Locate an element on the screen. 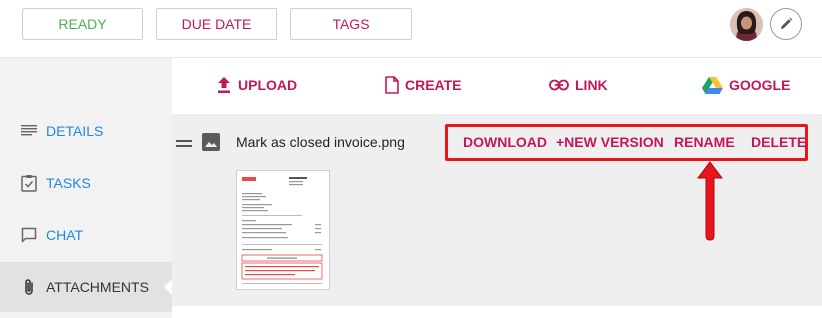  user-avatar is located at coordinates (746, 24).